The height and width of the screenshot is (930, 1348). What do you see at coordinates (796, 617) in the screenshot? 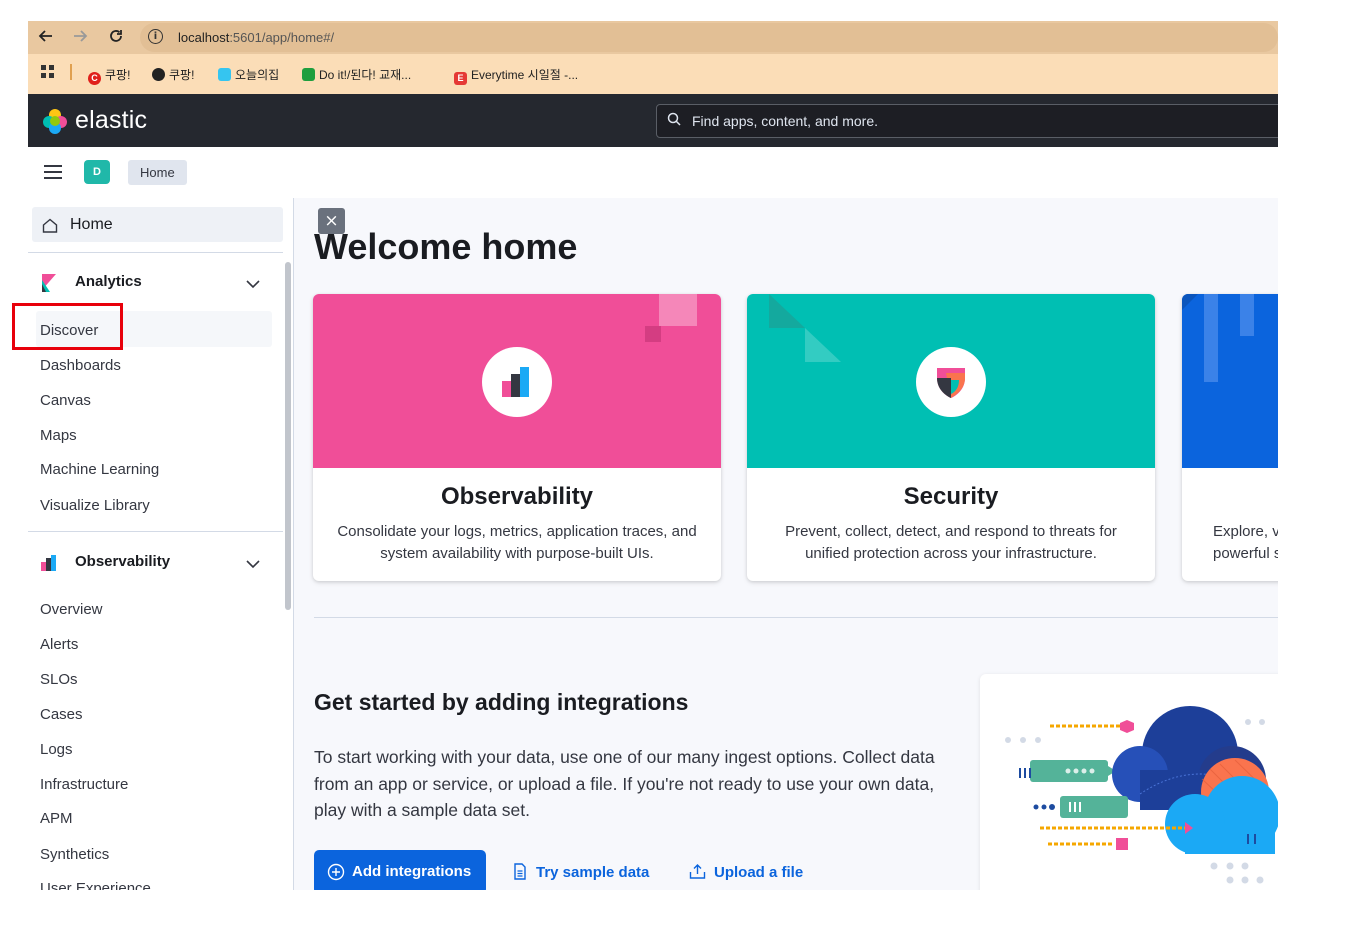
I see `section-divider` at bounding box center [796, 617].